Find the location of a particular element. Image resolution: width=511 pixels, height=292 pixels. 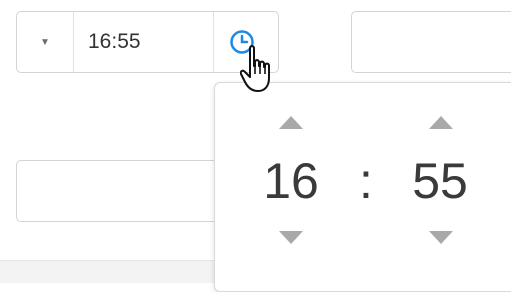

dropdown-toggle-button: ▼ is located at coordinates (45, 42).